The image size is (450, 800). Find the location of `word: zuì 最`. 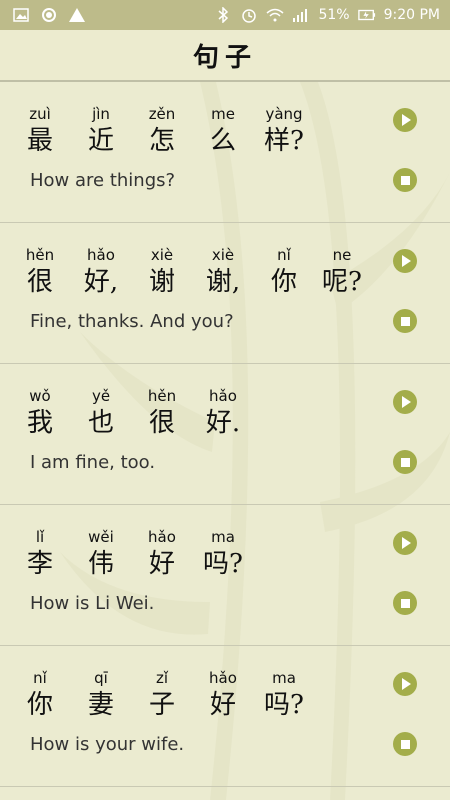

word: zuì 最 is located at coordinates (40, 131).